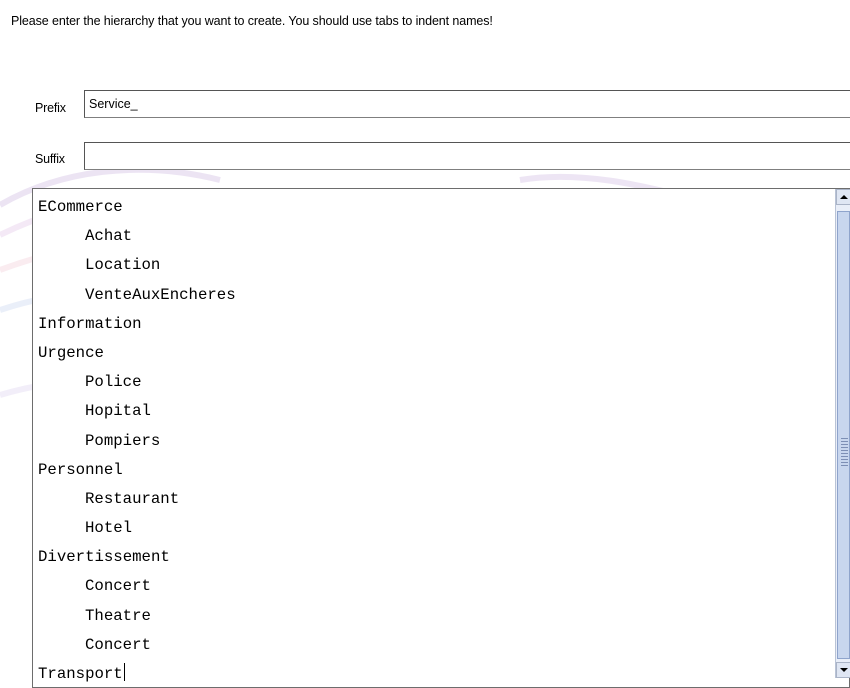 This screenshot has height=688, width=850. I want to click on hierarchy-line-text: Restaurant, so click(132, 498).